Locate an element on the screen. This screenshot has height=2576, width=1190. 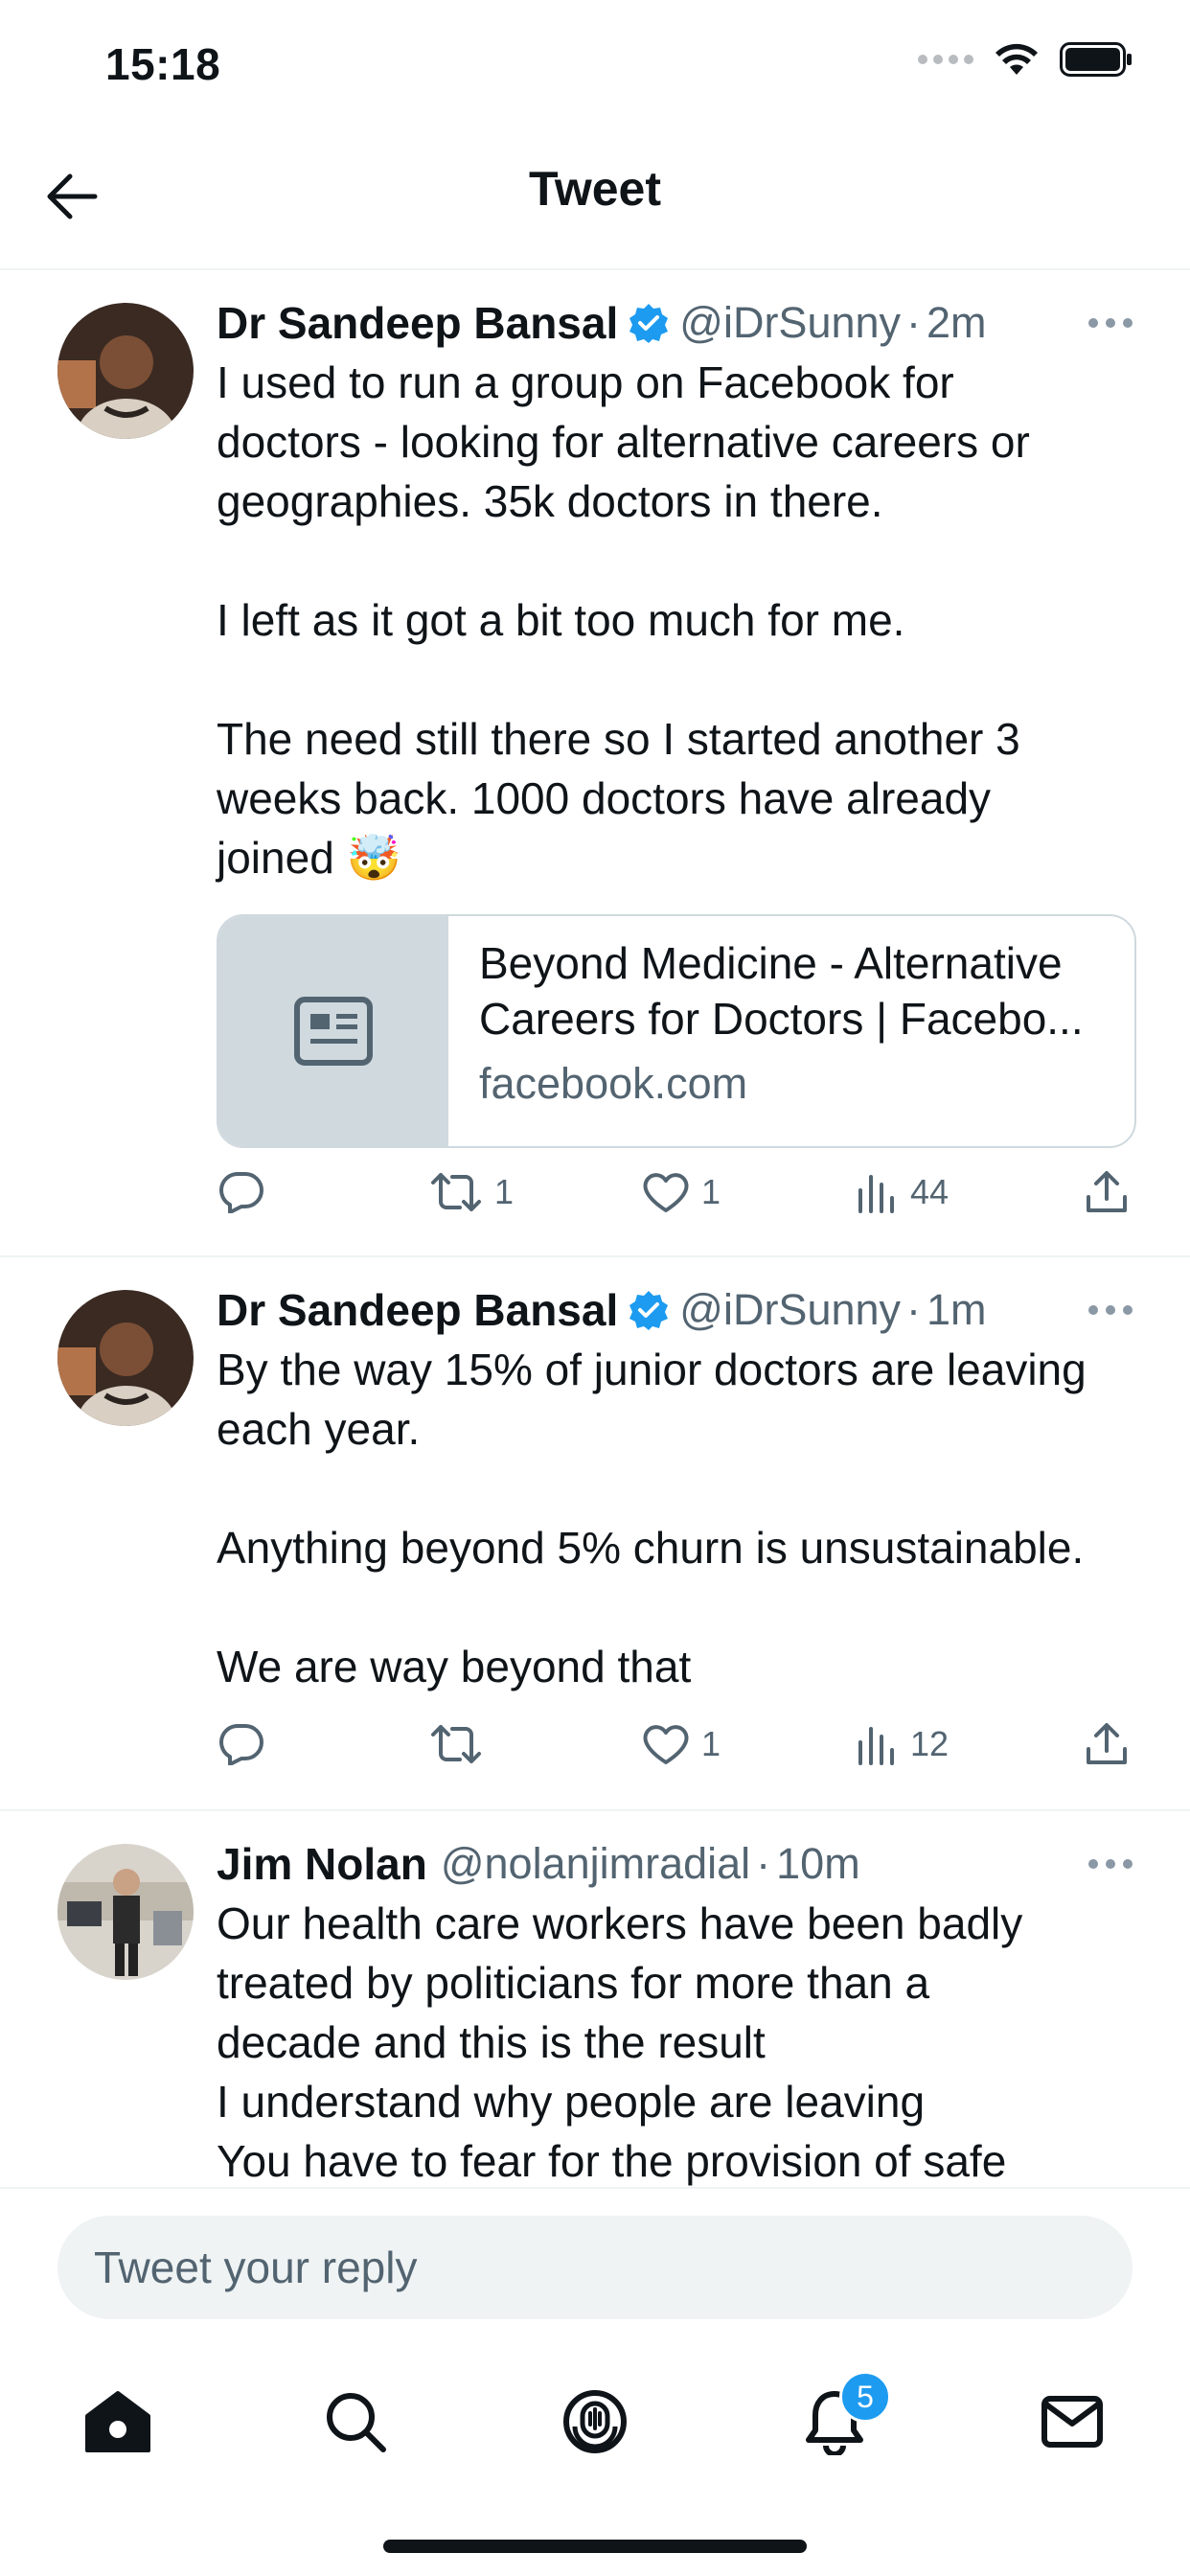
status-time: 15:18 is located at coordinates (163, 64).